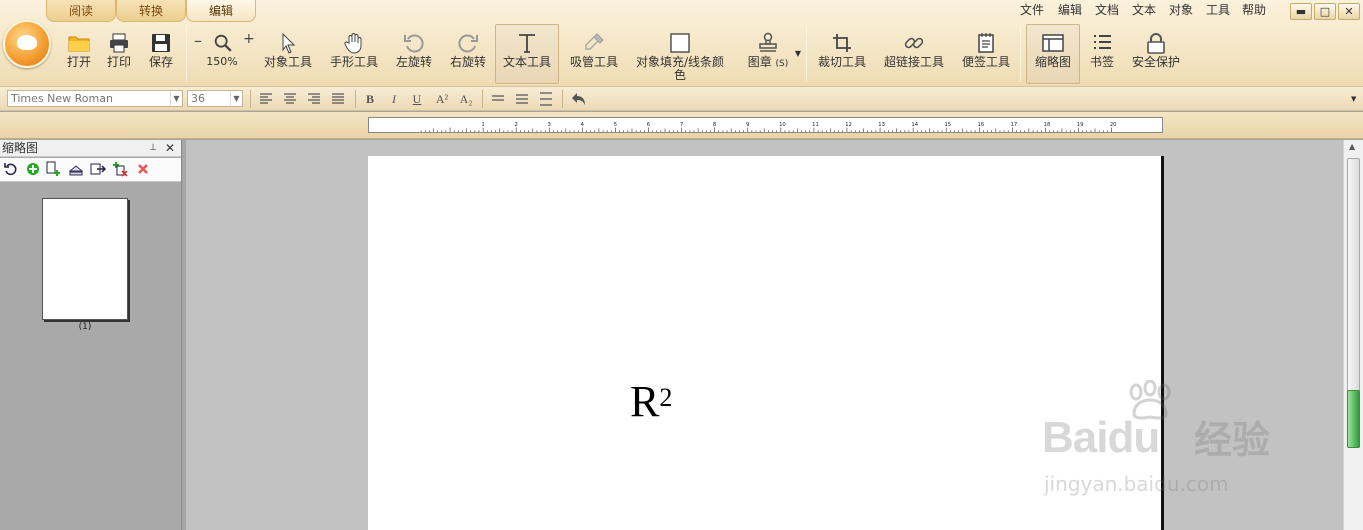  What do you see at coordinates (394, 99) in the screenshot?
I see `italic-button: I` at bounding box center [394, 99].